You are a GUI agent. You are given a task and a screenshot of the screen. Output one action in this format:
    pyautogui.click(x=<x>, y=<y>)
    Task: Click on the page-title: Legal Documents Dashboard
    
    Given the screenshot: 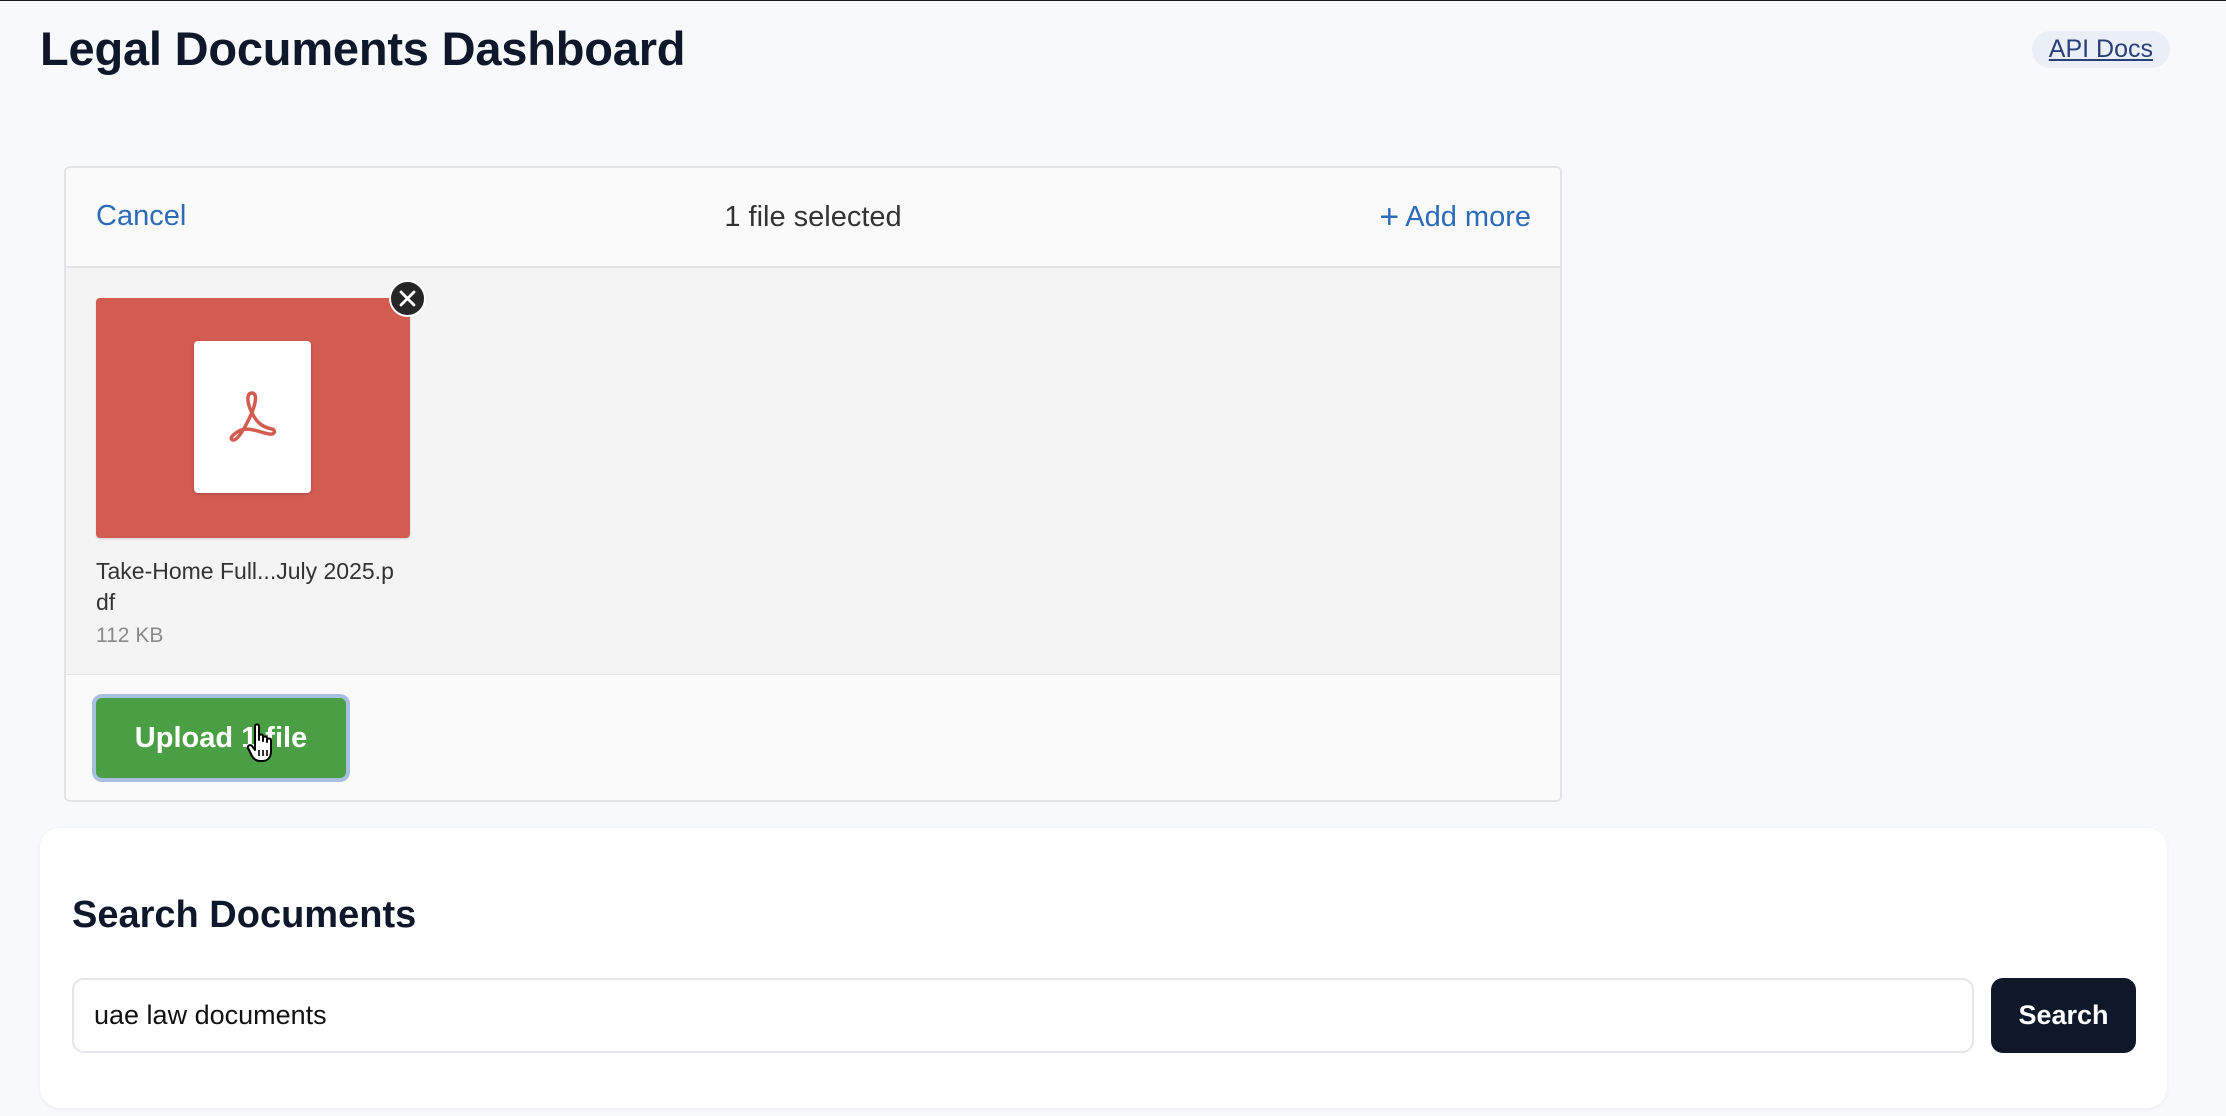 What is the action you would take?
    pyautogui.click(x=363, y=48)
    